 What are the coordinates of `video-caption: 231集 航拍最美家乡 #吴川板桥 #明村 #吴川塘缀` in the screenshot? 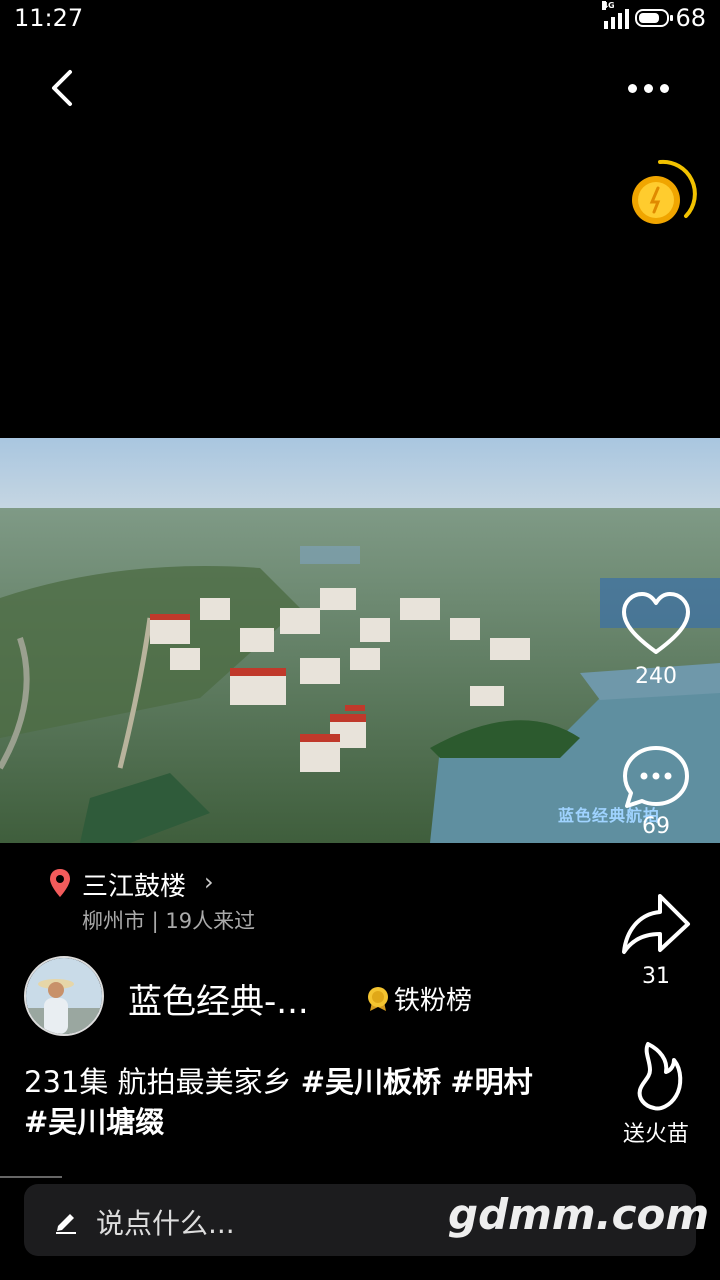 It's located at (304, 1102).